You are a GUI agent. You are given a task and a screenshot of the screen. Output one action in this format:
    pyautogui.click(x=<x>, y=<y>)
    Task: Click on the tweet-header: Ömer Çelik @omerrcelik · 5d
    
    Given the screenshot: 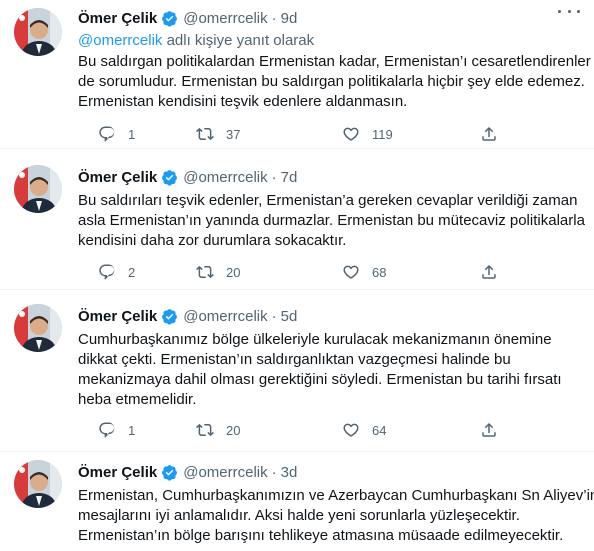 What is the action you would take?
    pyautogui.click(x=187, y=316)
    